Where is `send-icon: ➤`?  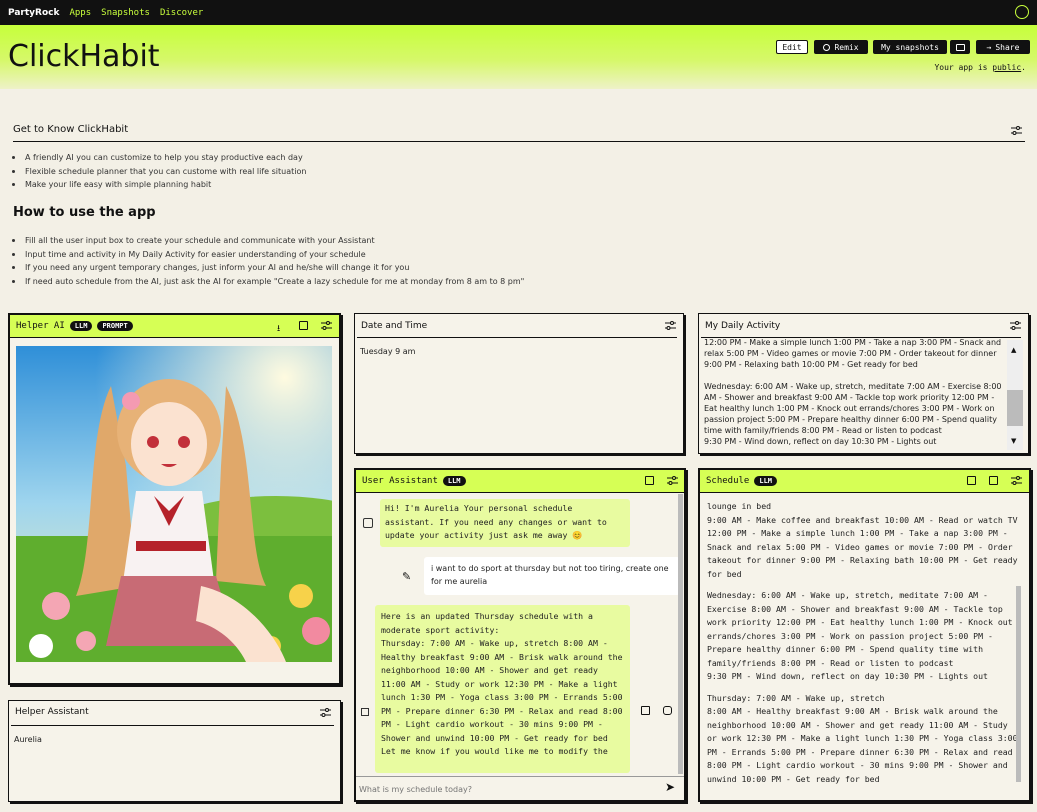 send-icon: ➤ is located at coordinates (670, 787).